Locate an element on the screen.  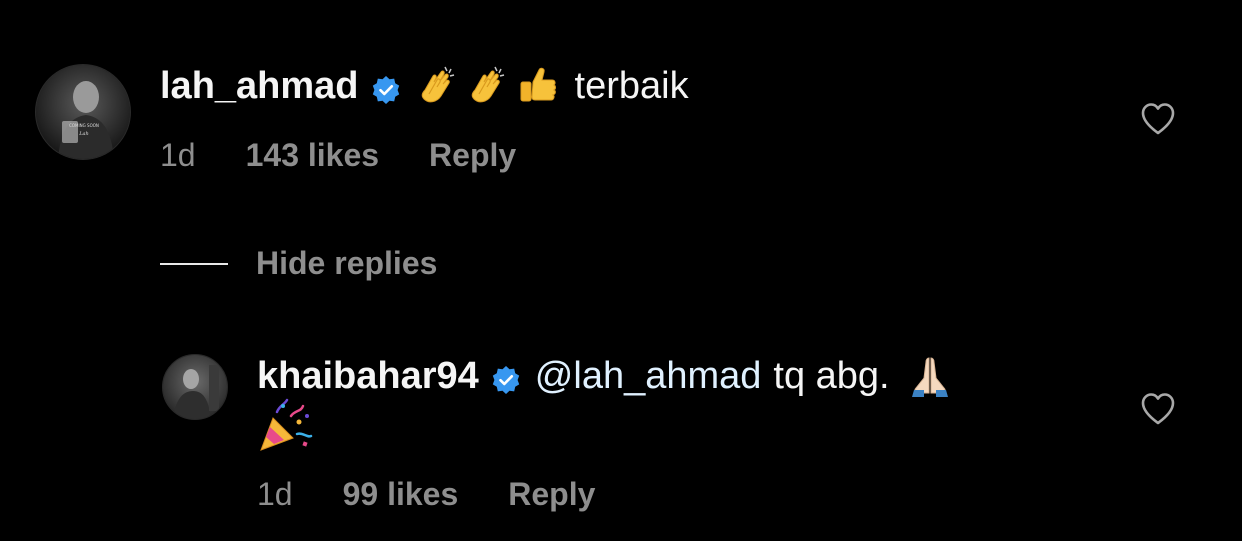
thumbs-up-icon is located at coordinates (537, 86).